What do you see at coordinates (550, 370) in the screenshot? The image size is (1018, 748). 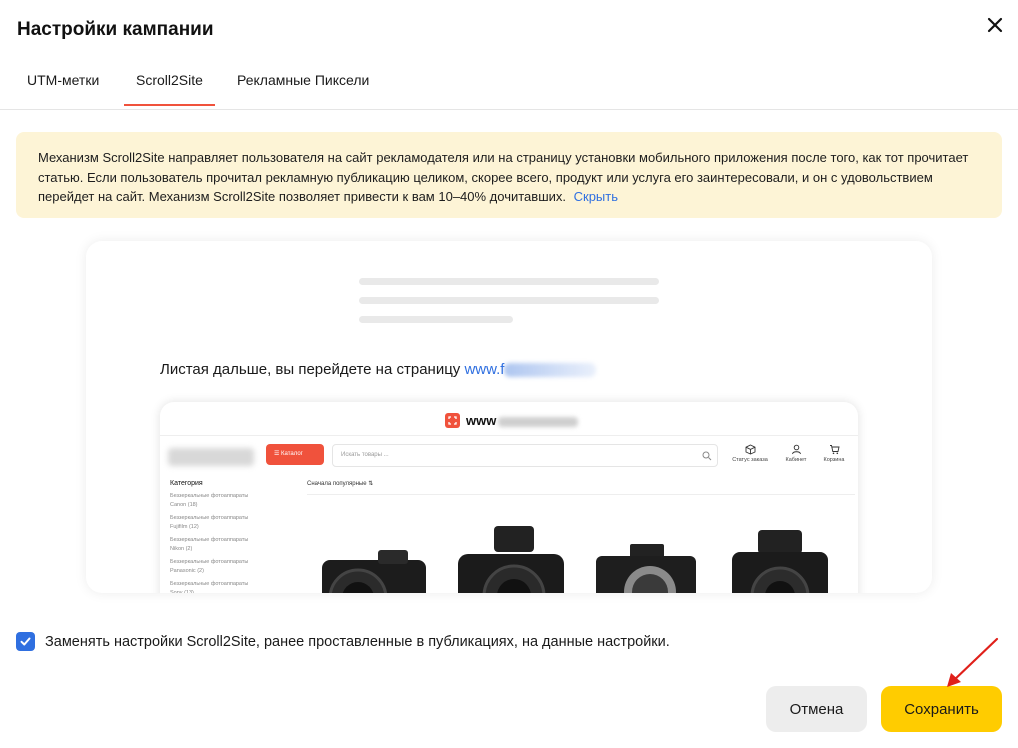 I see `blurred-url` at bounding box center [550, 370].